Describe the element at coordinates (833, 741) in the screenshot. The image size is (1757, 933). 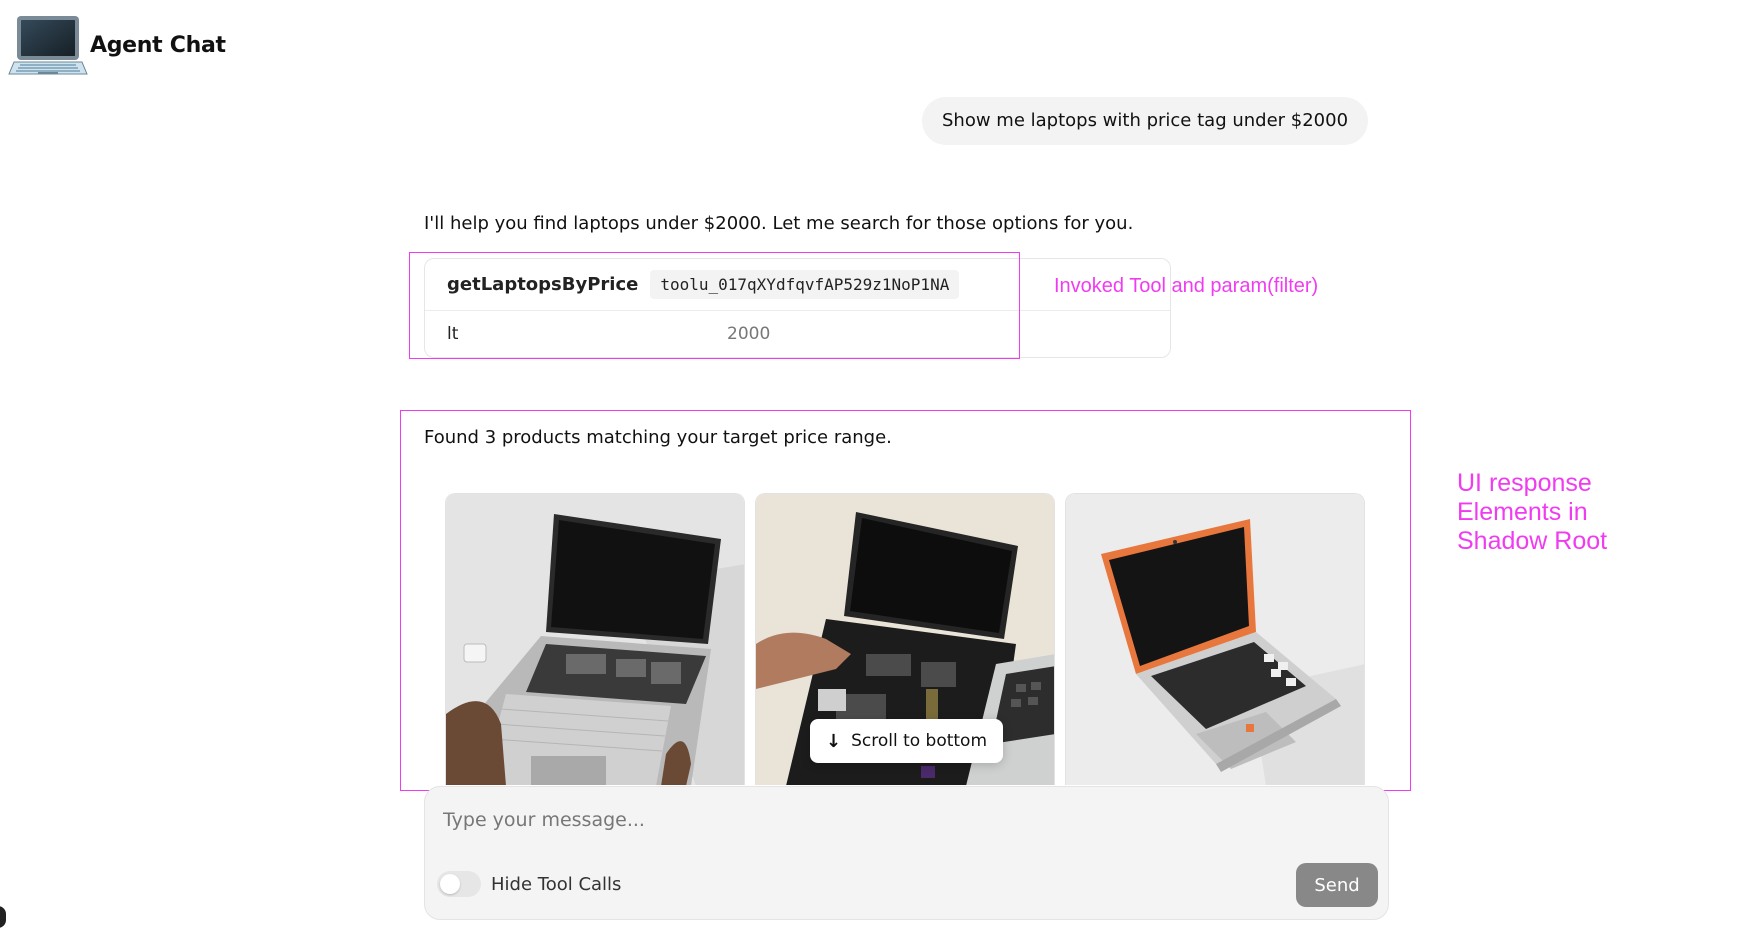
I see `arrow-down-icon: ↓` at that location.